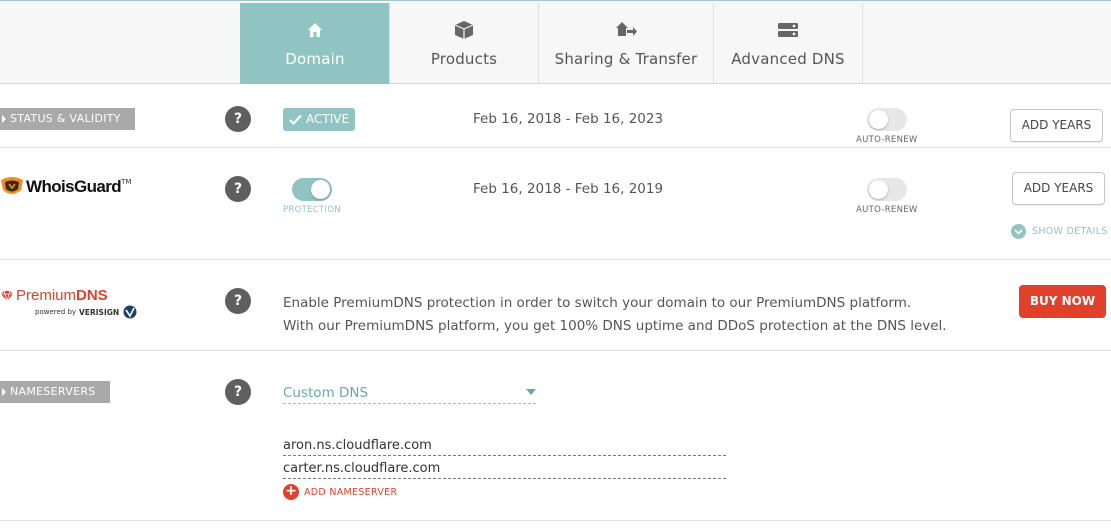 This screenshot has width=1111, height=531. I want to click on whoisguard-protection-toggle, so click(312, 189).